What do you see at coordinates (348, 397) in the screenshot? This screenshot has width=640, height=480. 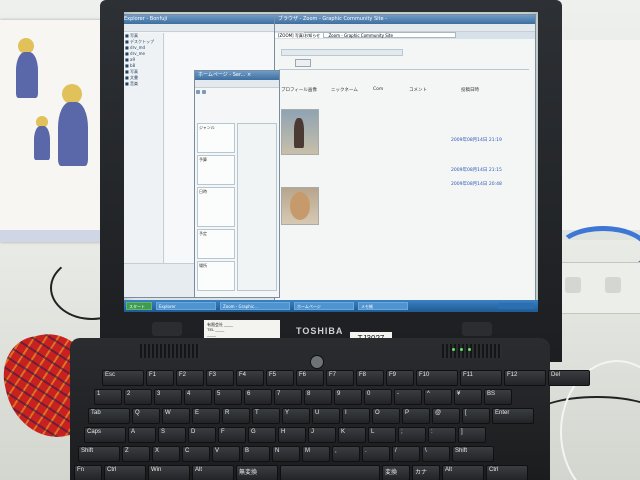 I see `key: 9` at bounding box center [348, 397].